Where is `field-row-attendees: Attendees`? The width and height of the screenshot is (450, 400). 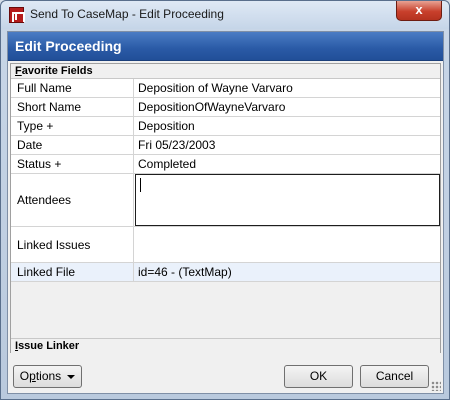 field-row-attendees: Attendees is located at coordinates (225, 200).